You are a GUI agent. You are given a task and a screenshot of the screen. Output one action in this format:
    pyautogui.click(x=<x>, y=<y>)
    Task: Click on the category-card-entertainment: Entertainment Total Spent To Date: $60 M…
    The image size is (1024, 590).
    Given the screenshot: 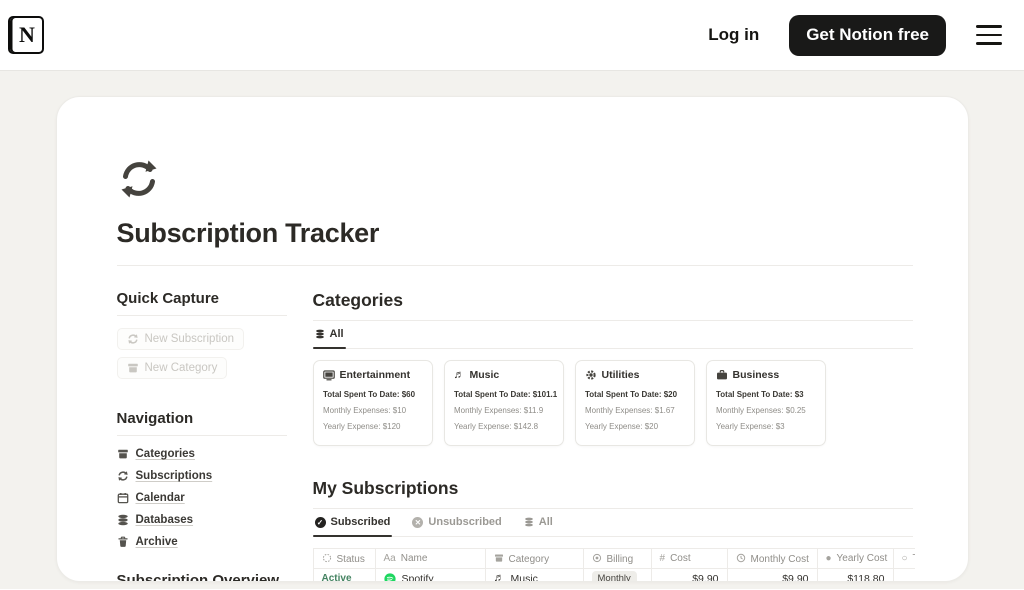 What is the action you would take?
    pyautogui.click(x=372, y=403)
    